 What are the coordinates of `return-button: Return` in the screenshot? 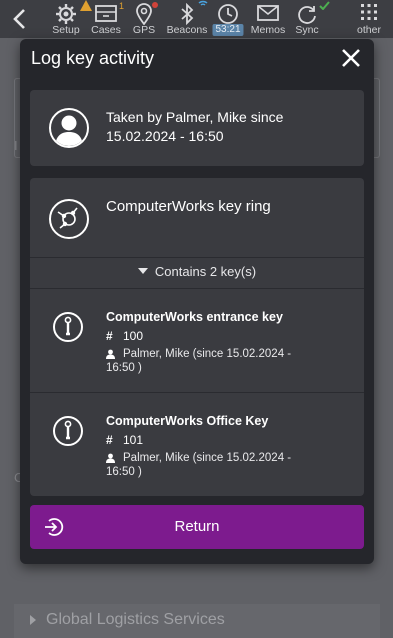 It's located at (197, 527).